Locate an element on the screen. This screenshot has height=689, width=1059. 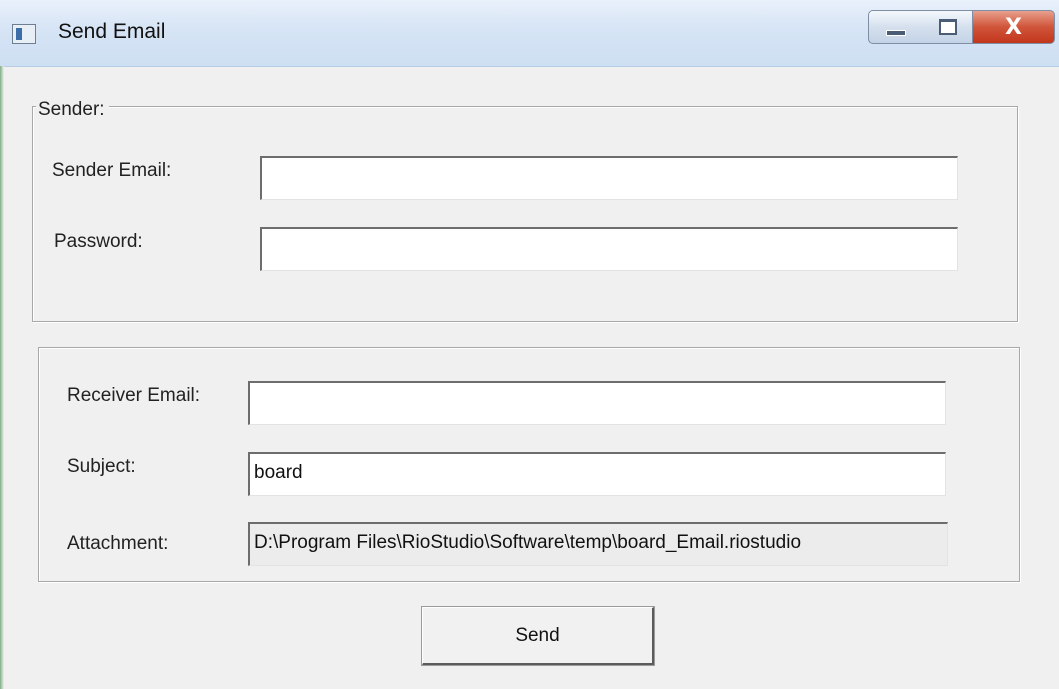
subject-field: board is located at coordinates (597, 474).